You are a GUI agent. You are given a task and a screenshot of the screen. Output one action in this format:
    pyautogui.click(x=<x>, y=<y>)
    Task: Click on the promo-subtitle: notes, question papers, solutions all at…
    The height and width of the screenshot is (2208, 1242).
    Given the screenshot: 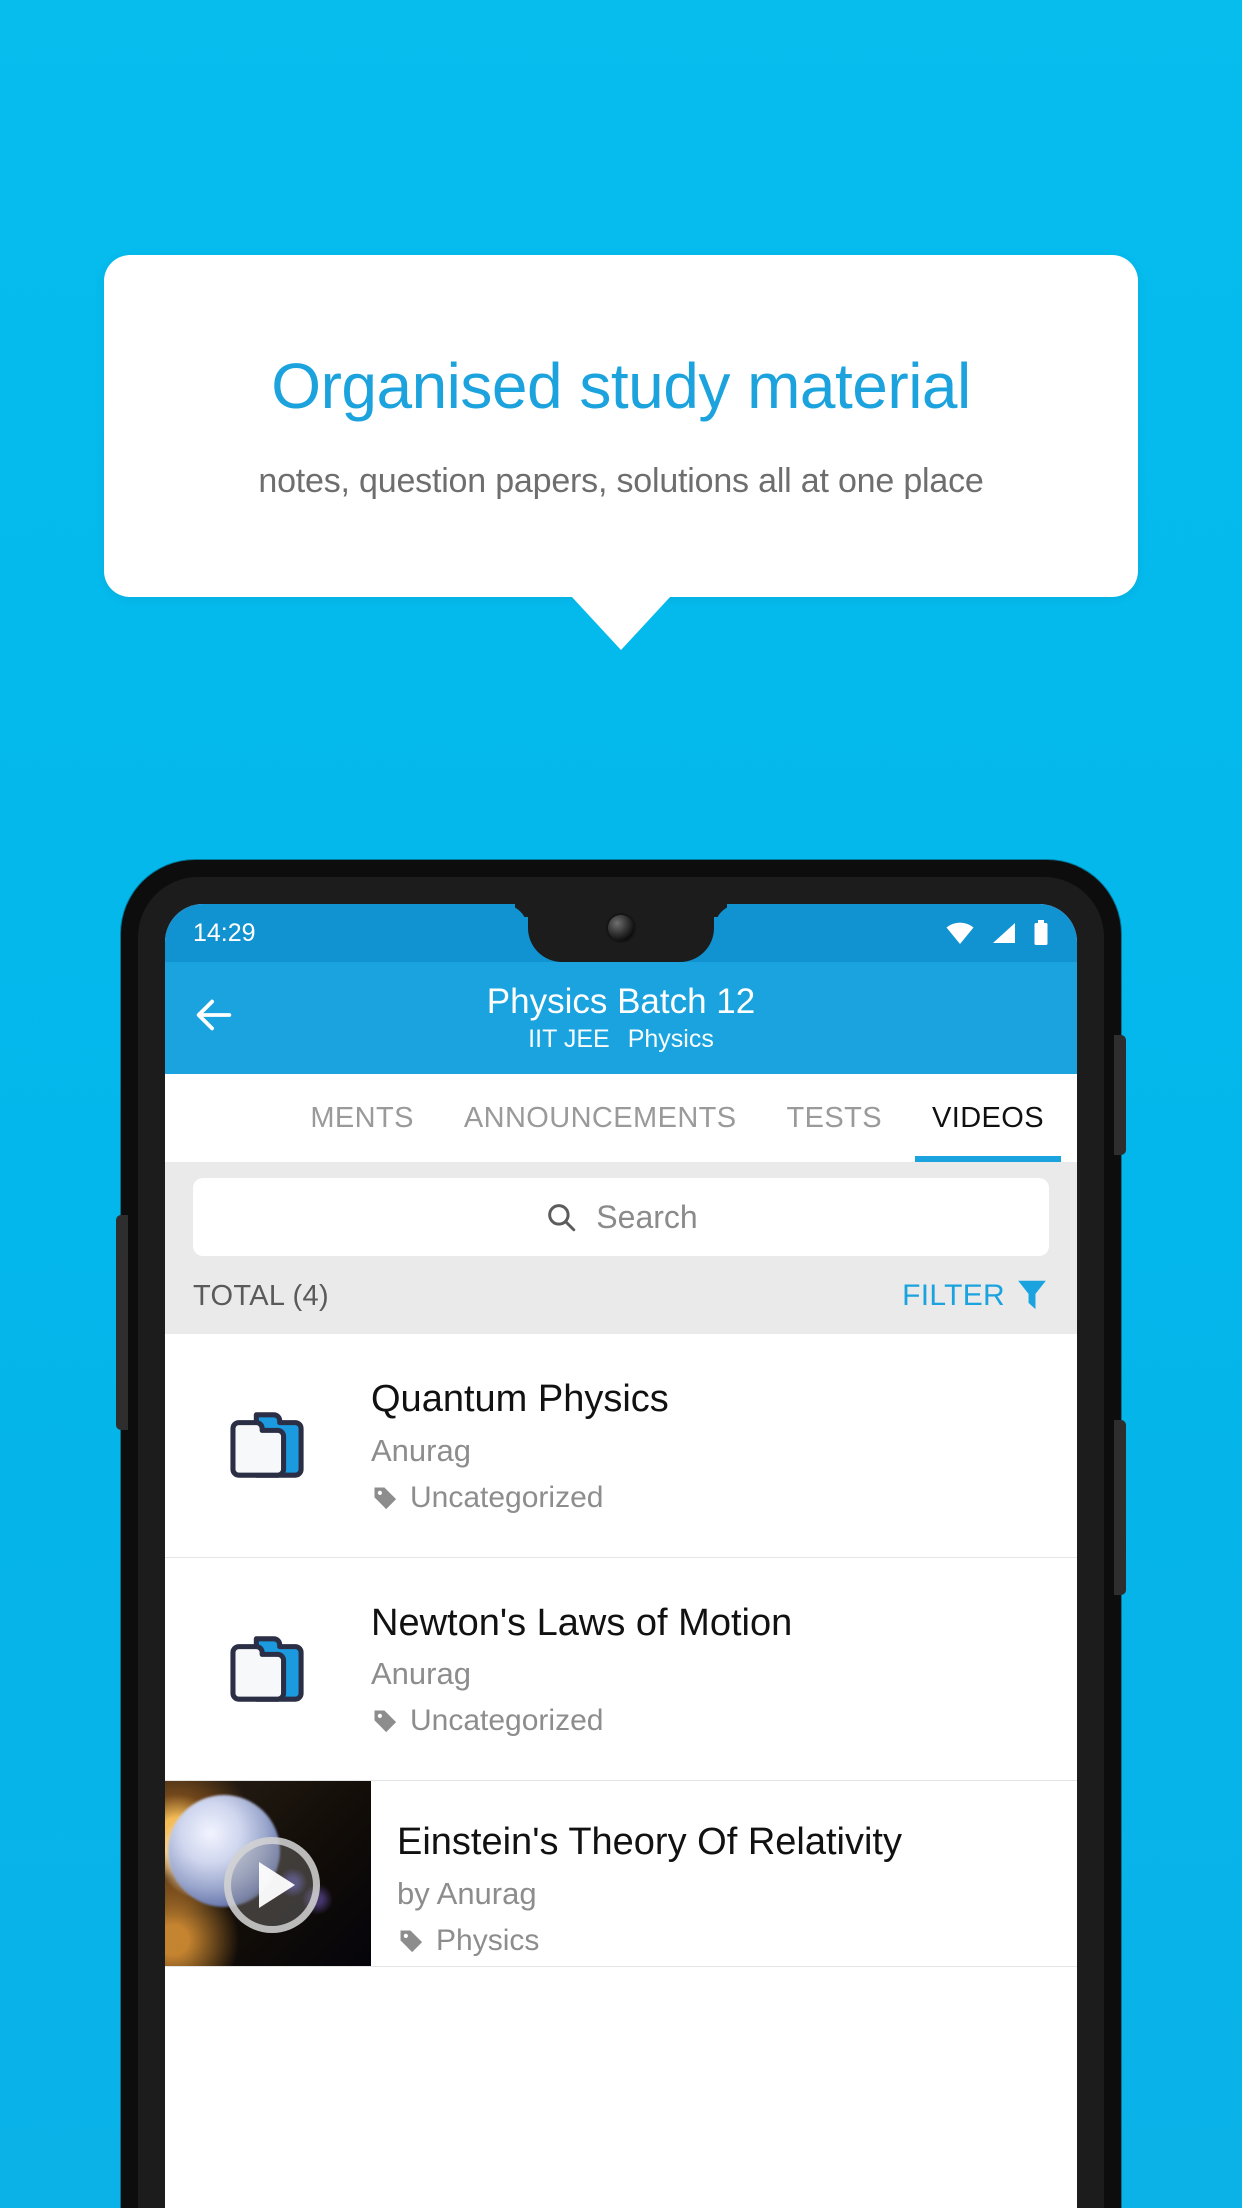 What is the action you would take?
    pyautogui.click(x=621, y=480)
    